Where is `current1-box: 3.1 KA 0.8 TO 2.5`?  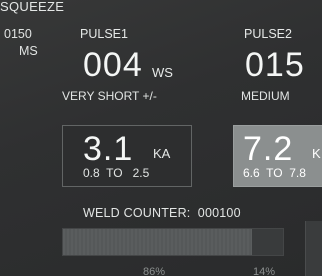 current1-box: 3.1 KA 0.8 TO 2.5 is located at coordinates (127, 156).